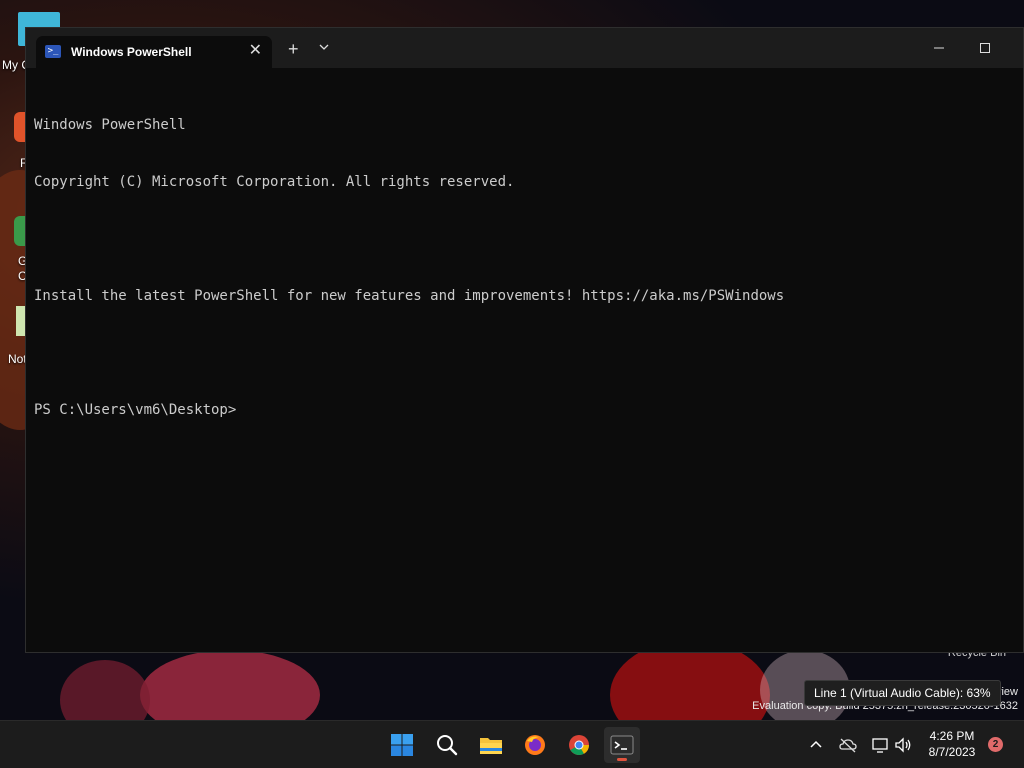 This screenshot has width=1024, height=768. Describe the element at coordinates (524, 48) in the screenshot. I see `title-bar: >_ Windows PowerShell ✕ +` at that location.